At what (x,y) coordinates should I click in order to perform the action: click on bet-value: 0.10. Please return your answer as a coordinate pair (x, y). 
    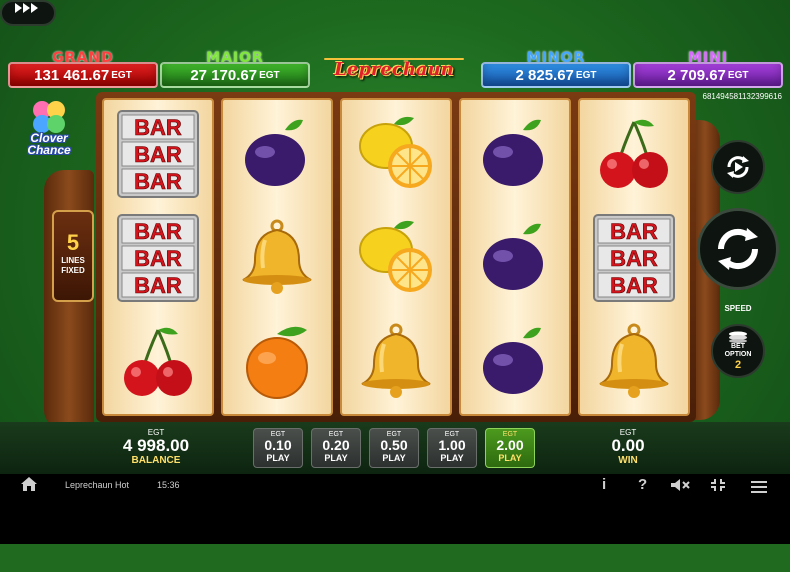
    Looking at the image, I should click on (278, 445).